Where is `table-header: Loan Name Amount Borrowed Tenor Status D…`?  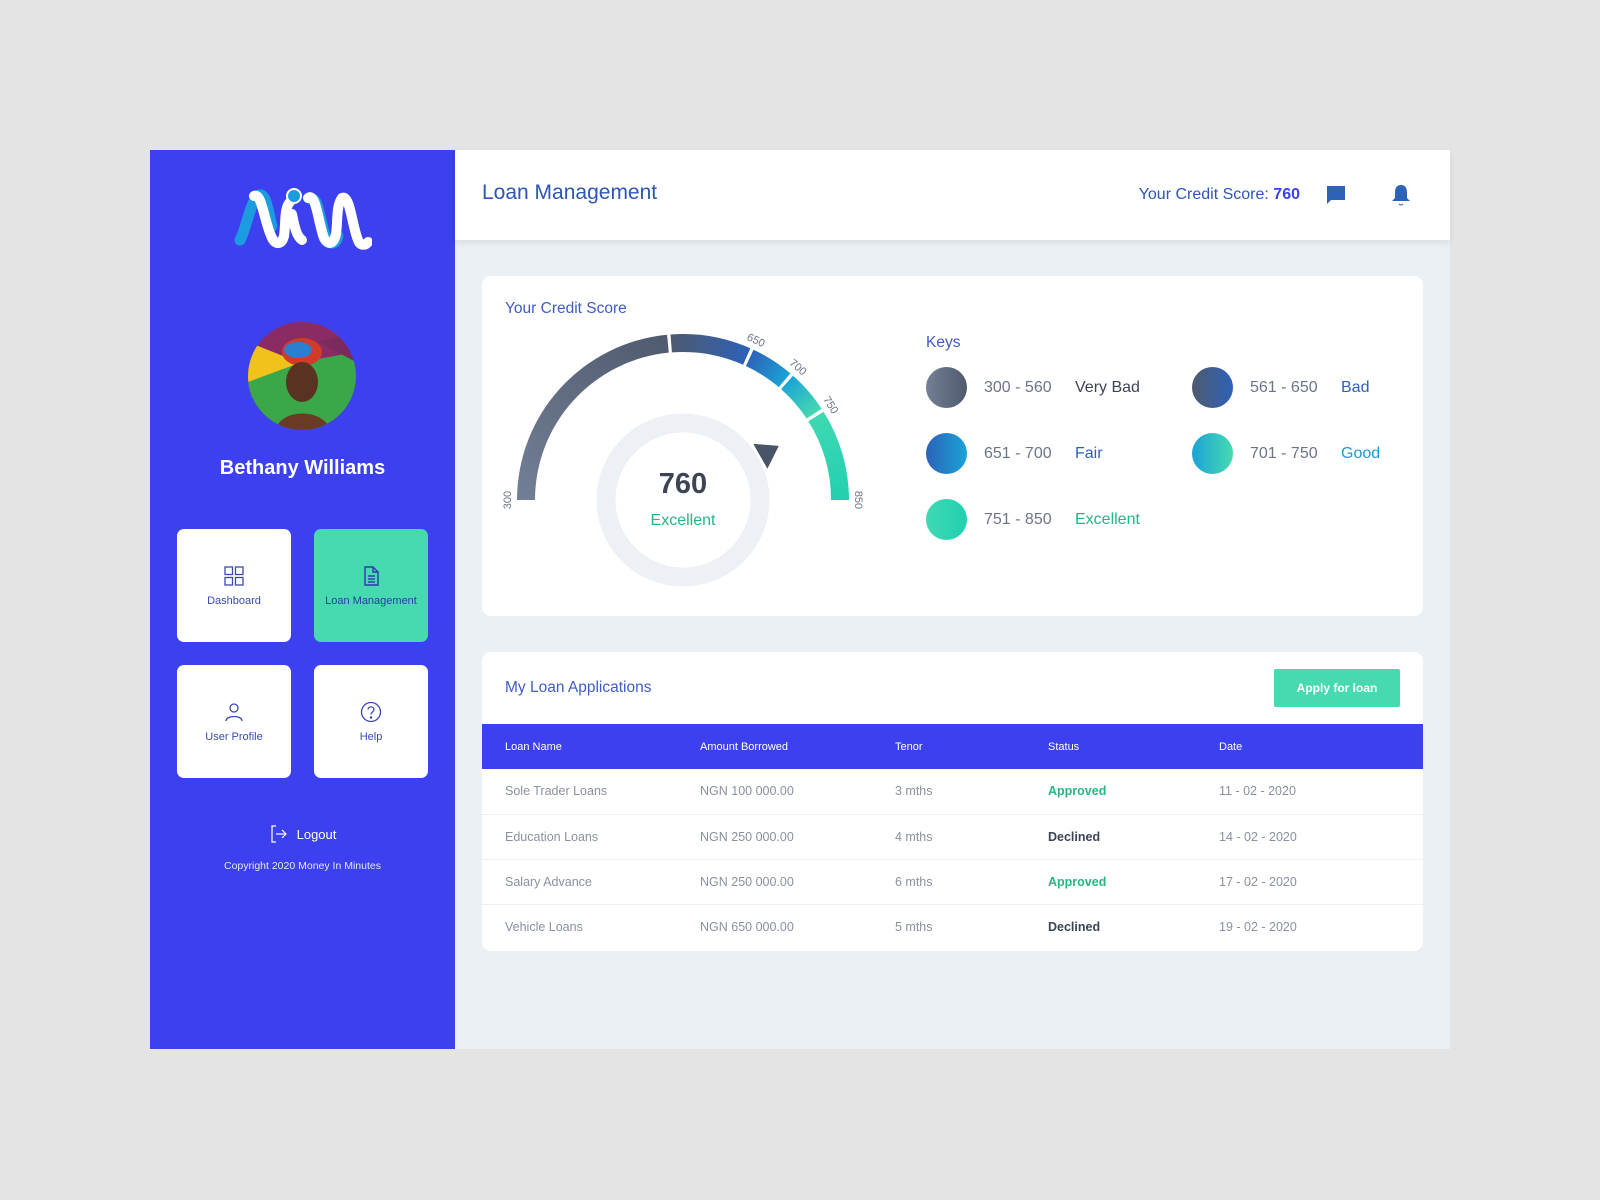 table-header: Loan Name Amount Borrowed Tenor Status D… is located at coordinates (952, 746).